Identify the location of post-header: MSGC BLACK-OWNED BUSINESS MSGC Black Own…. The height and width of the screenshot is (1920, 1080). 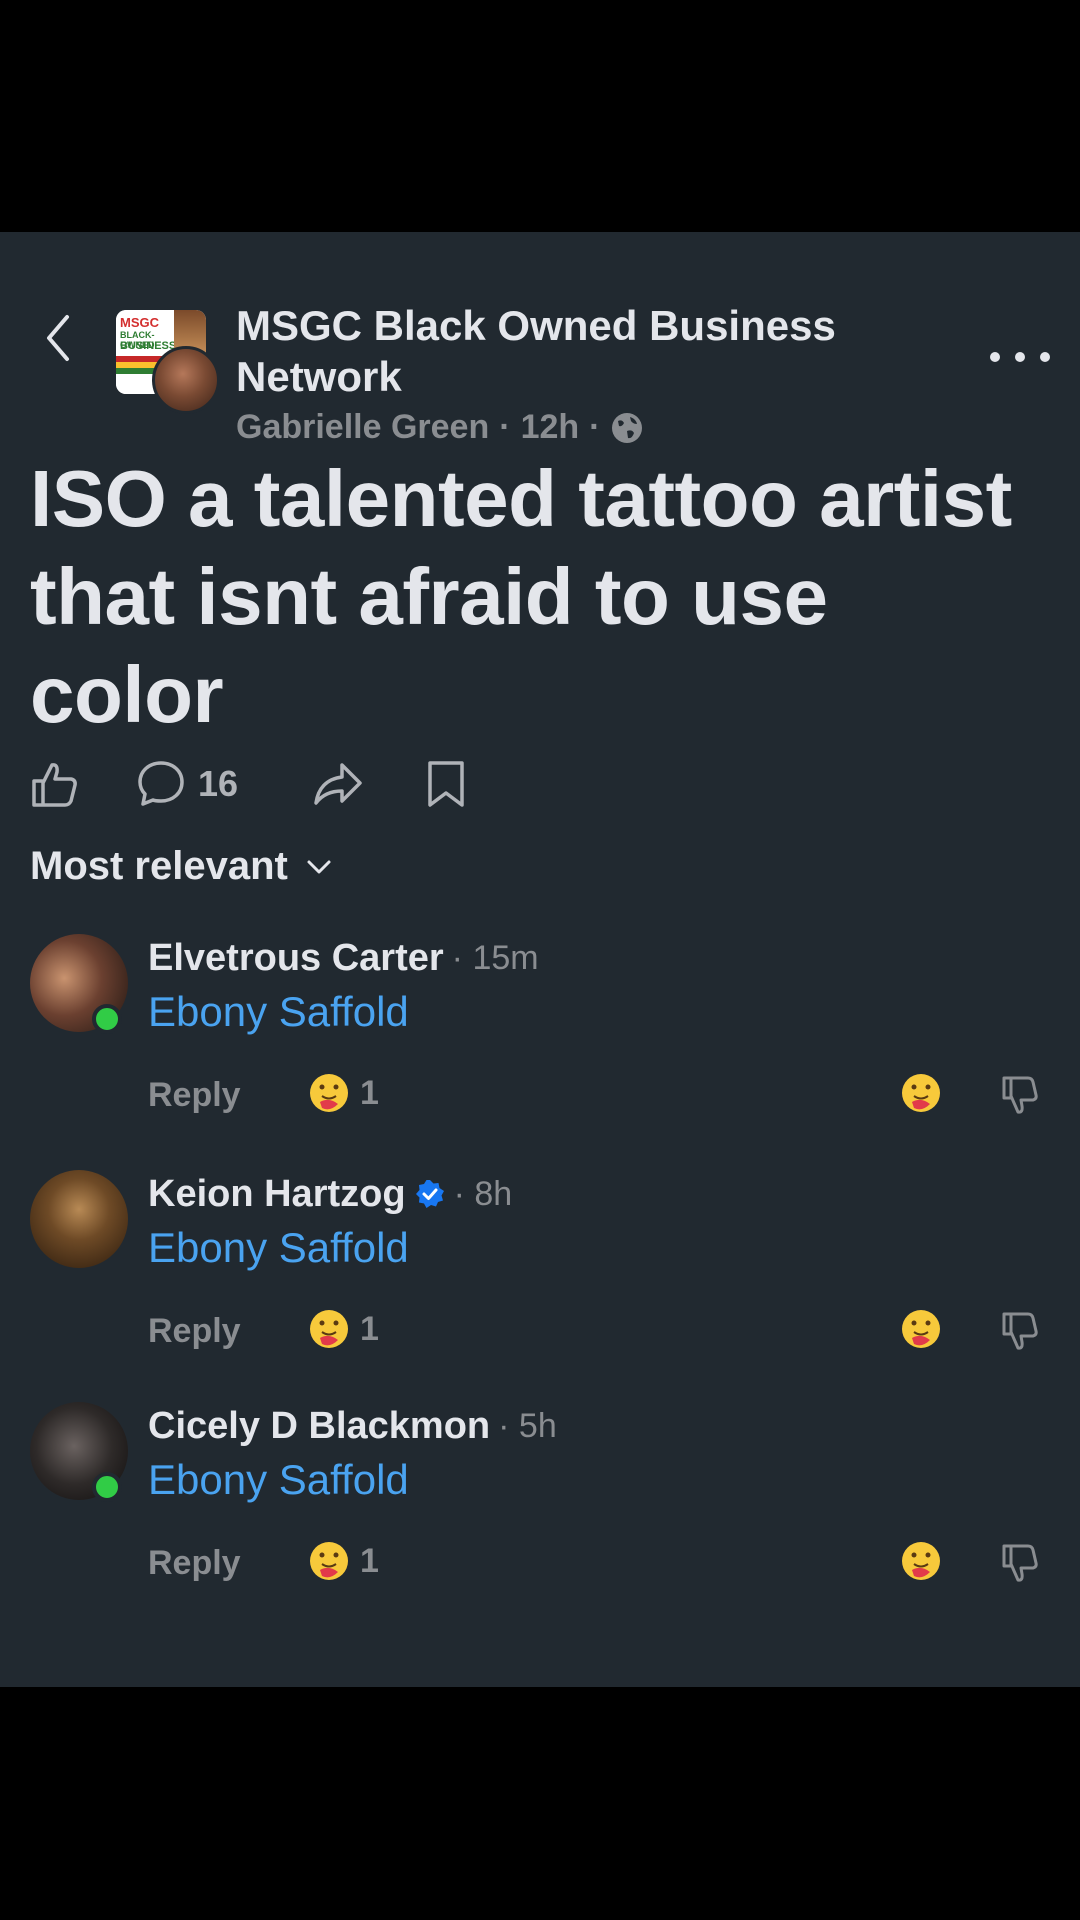
(540, 358).